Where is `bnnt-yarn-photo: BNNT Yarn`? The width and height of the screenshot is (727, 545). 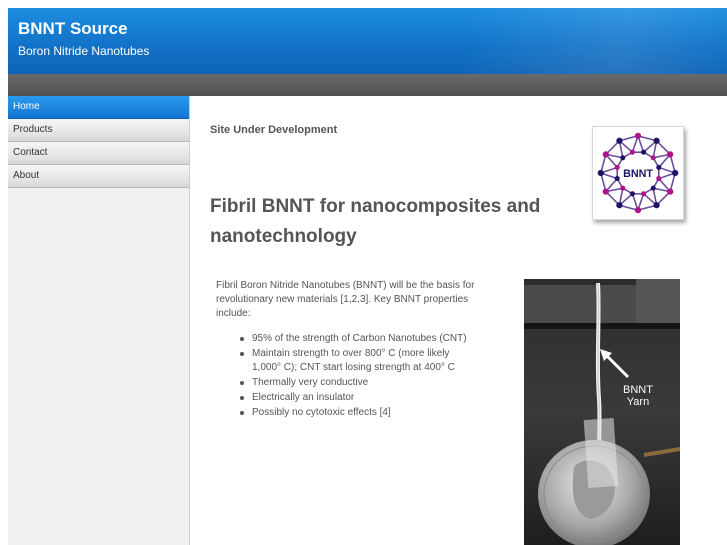
bnnt-yarn-photo: BNNT Yarn is located at coordinates (602, 412).